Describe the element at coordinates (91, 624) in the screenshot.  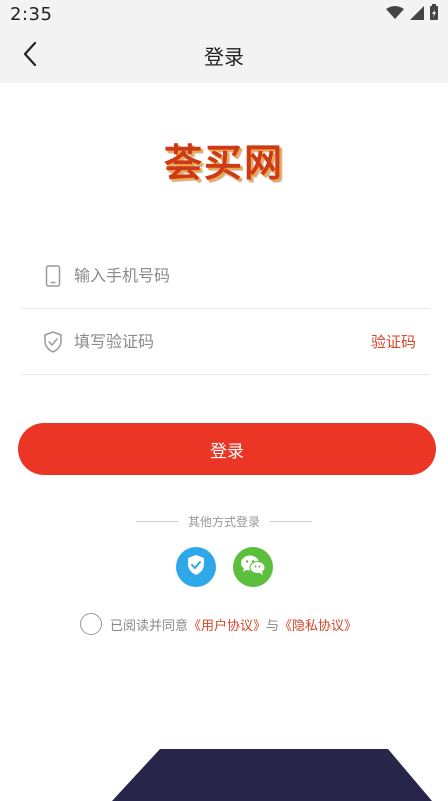
I see `agree-checkbox` at that location.